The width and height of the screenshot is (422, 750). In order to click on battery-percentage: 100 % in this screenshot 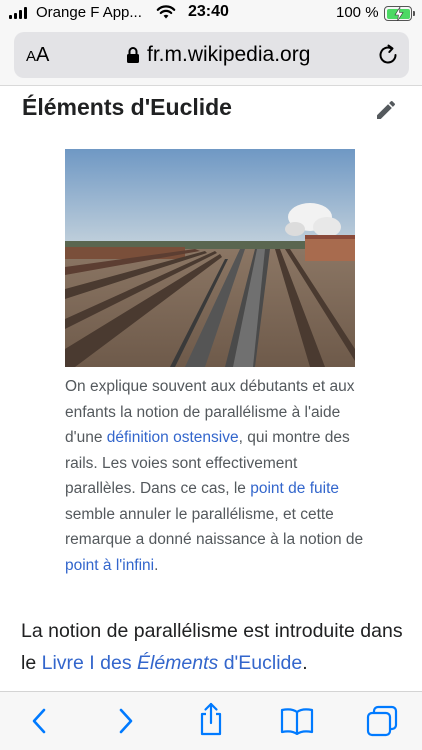, I will do `click(357, 12)`.